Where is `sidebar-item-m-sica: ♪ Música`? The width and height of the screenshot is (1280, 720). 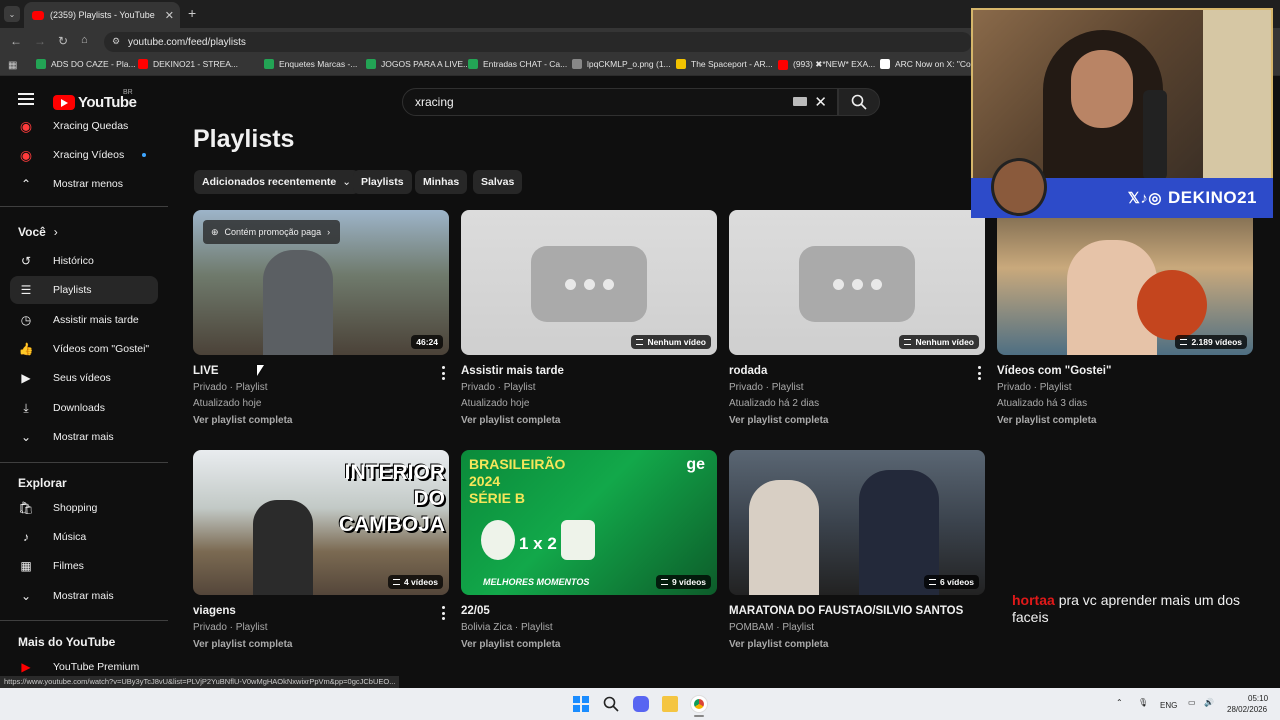
sidebar-item-m-sica: ♪ Música is located at coordinates (84, 537).